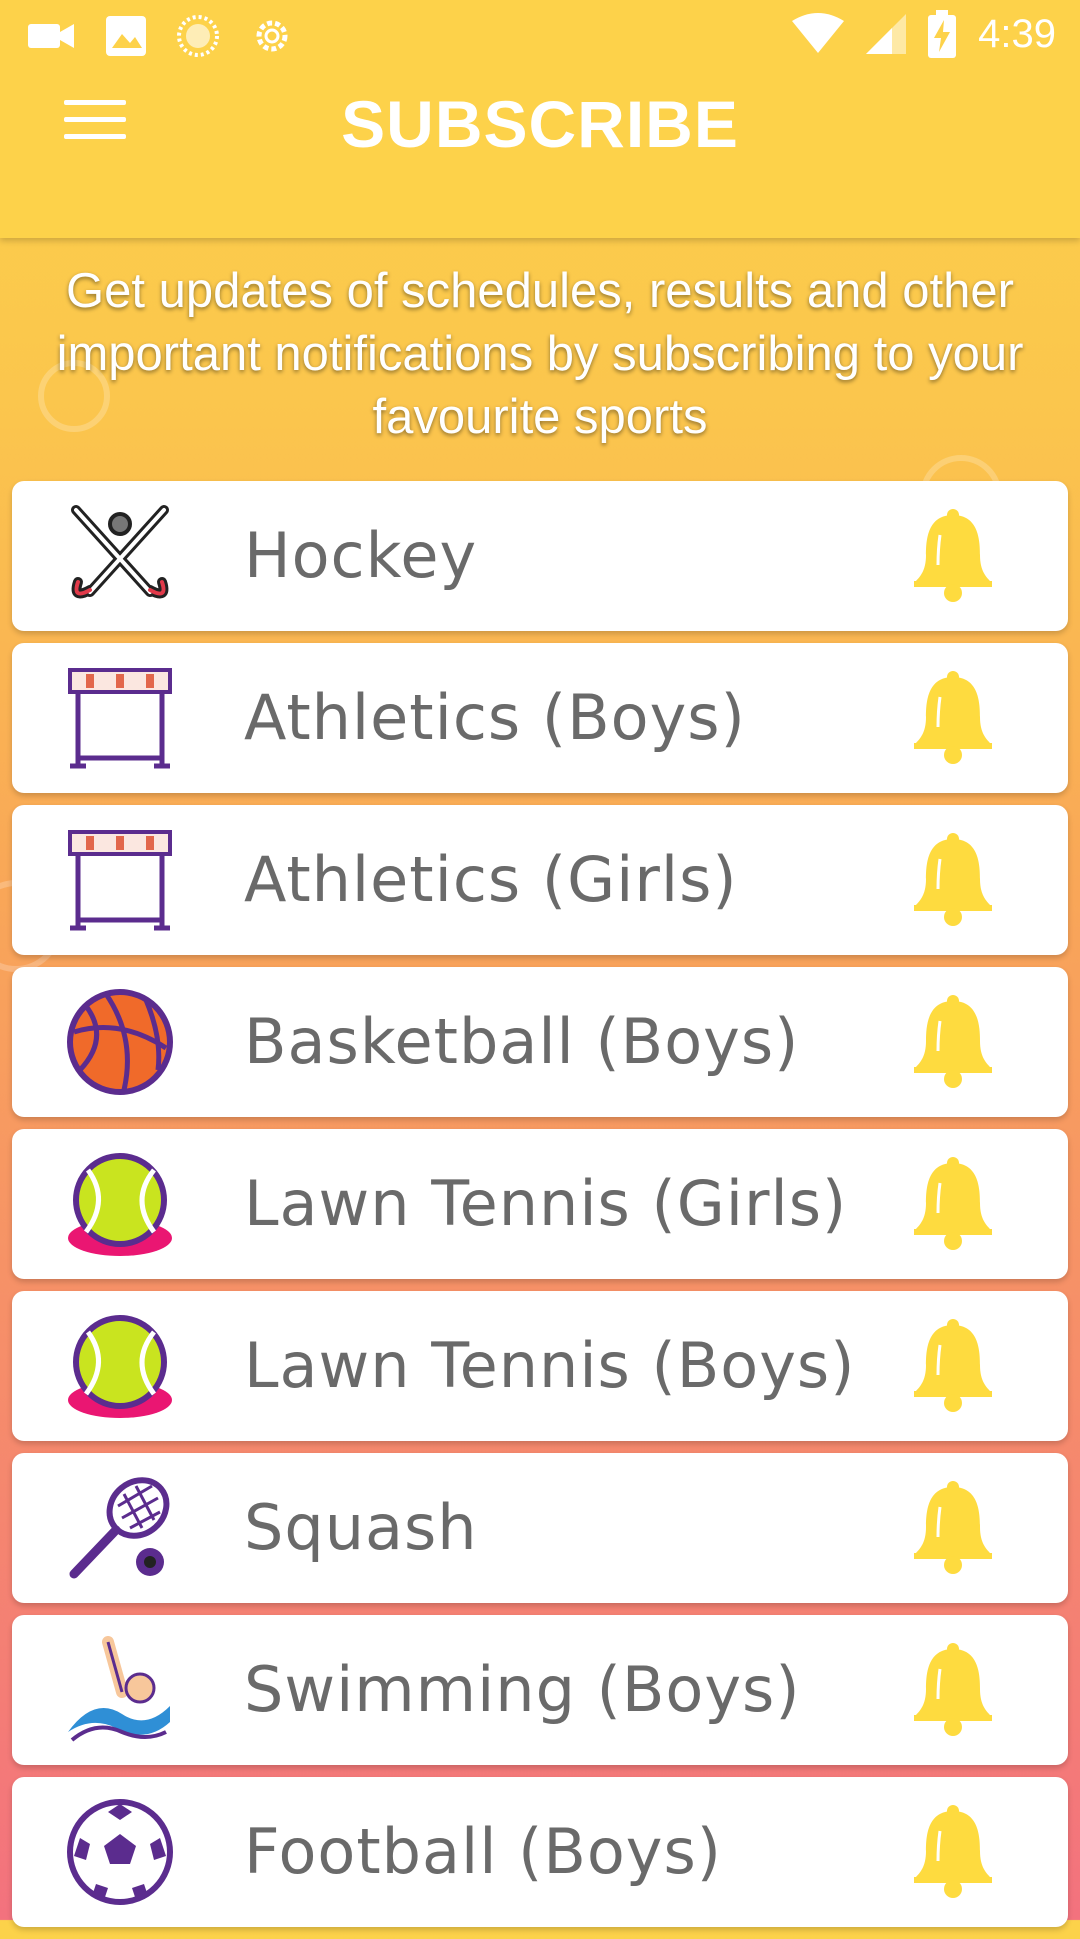  What do you see at coordinates (540, 124) in the screenshot?
I see `page-title: SUBSCRIBE` at bounding box center [540, 124].